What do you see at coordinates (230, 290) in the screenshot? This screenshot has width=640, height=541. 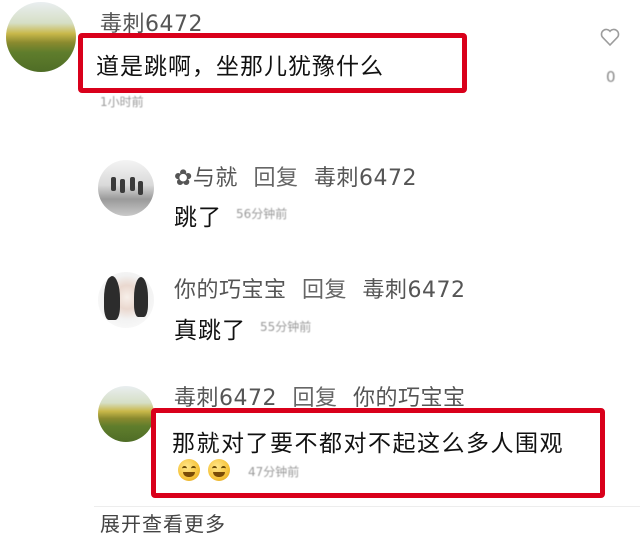 I see `reply-username: 你的巧宝宝` at bounding box center [230, 290].